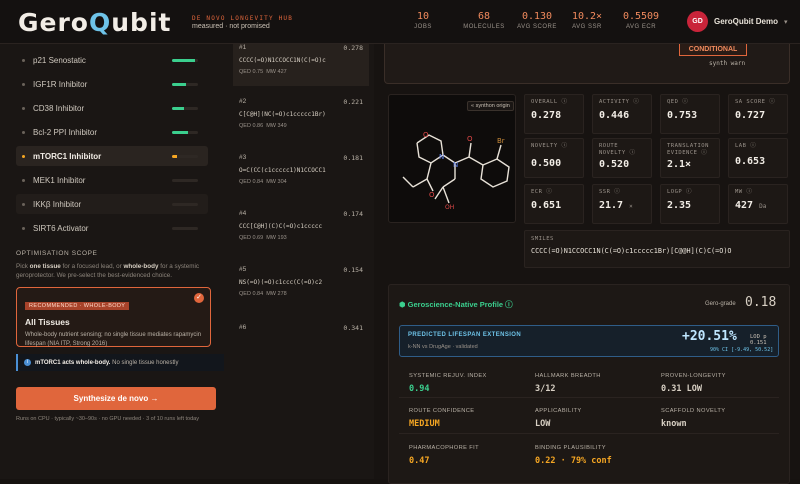 This screenshot has width=800, height=484. I want to click on target-ikkb-inhibitor: IKKβ Inhibitor, so click(112, 204).